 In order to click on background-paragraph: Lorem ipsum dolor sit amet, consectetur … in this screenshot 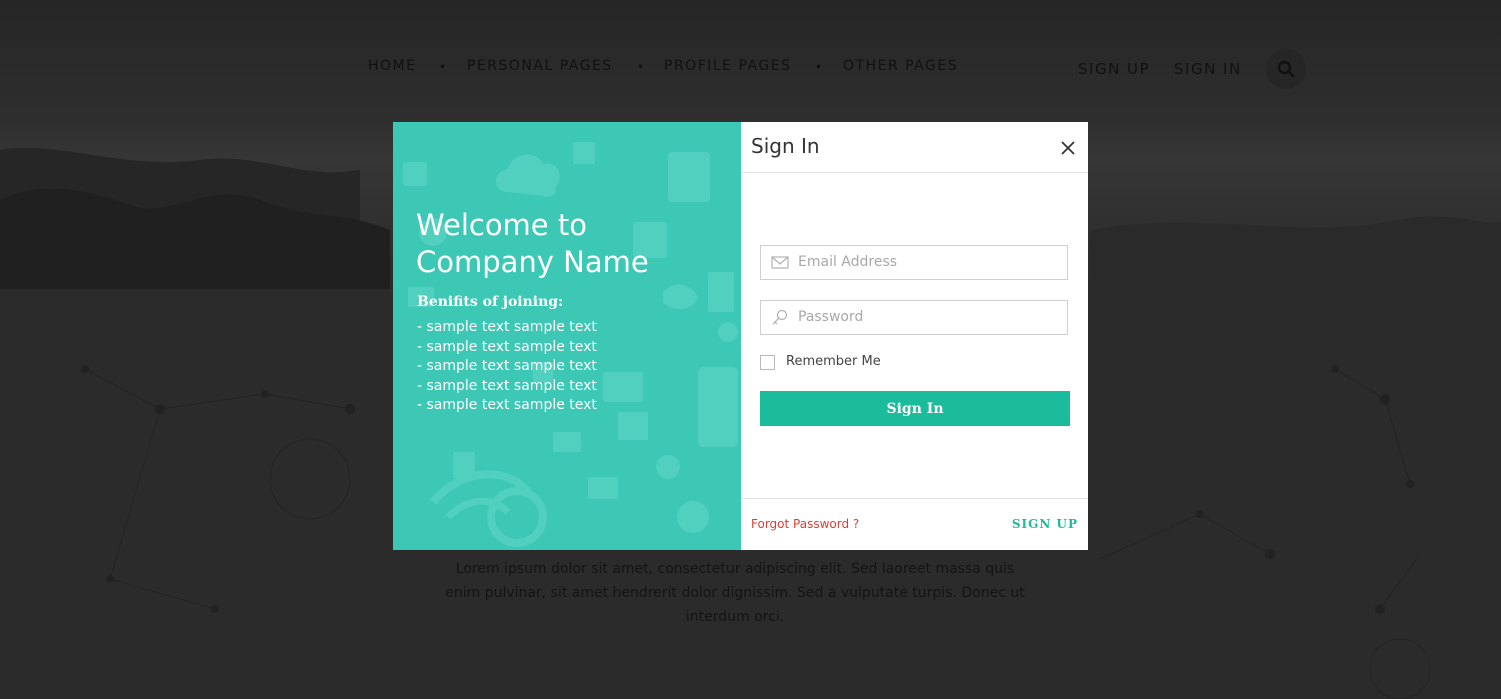, I will do `click(735, 593)`.